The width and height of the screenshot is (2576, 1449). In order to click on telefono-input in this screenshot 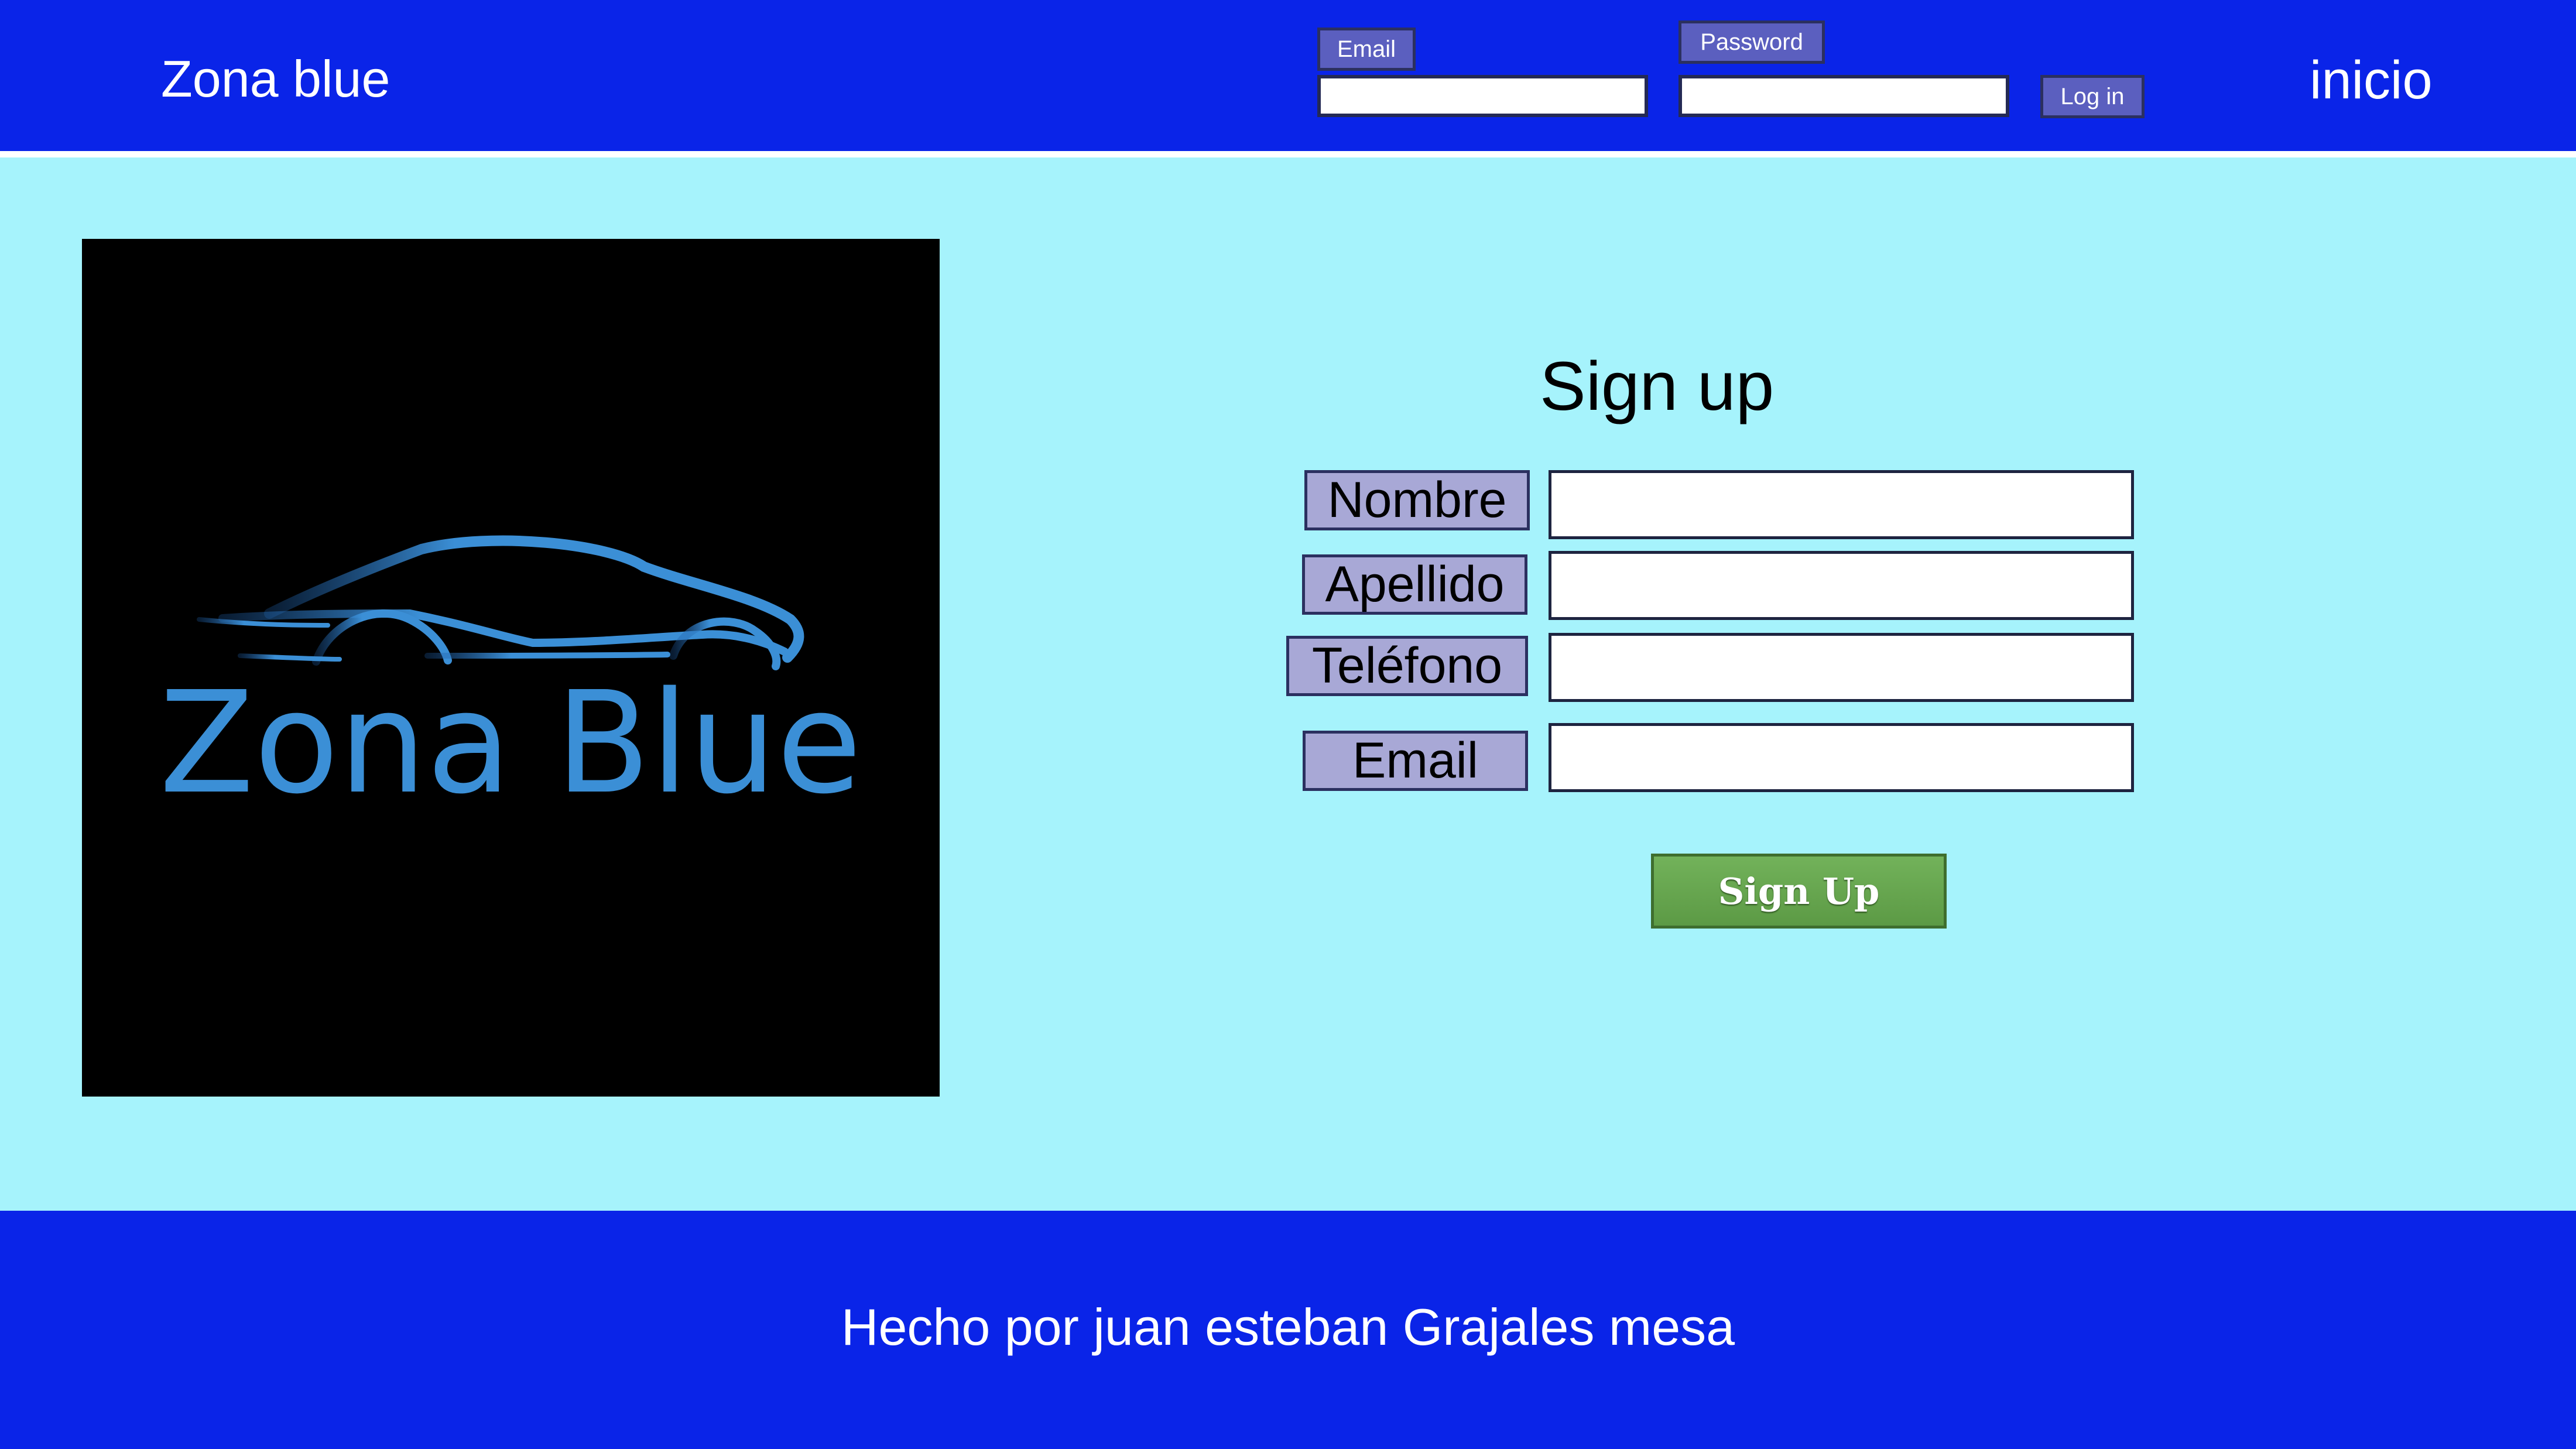, I will do `click(1841, 667)`.